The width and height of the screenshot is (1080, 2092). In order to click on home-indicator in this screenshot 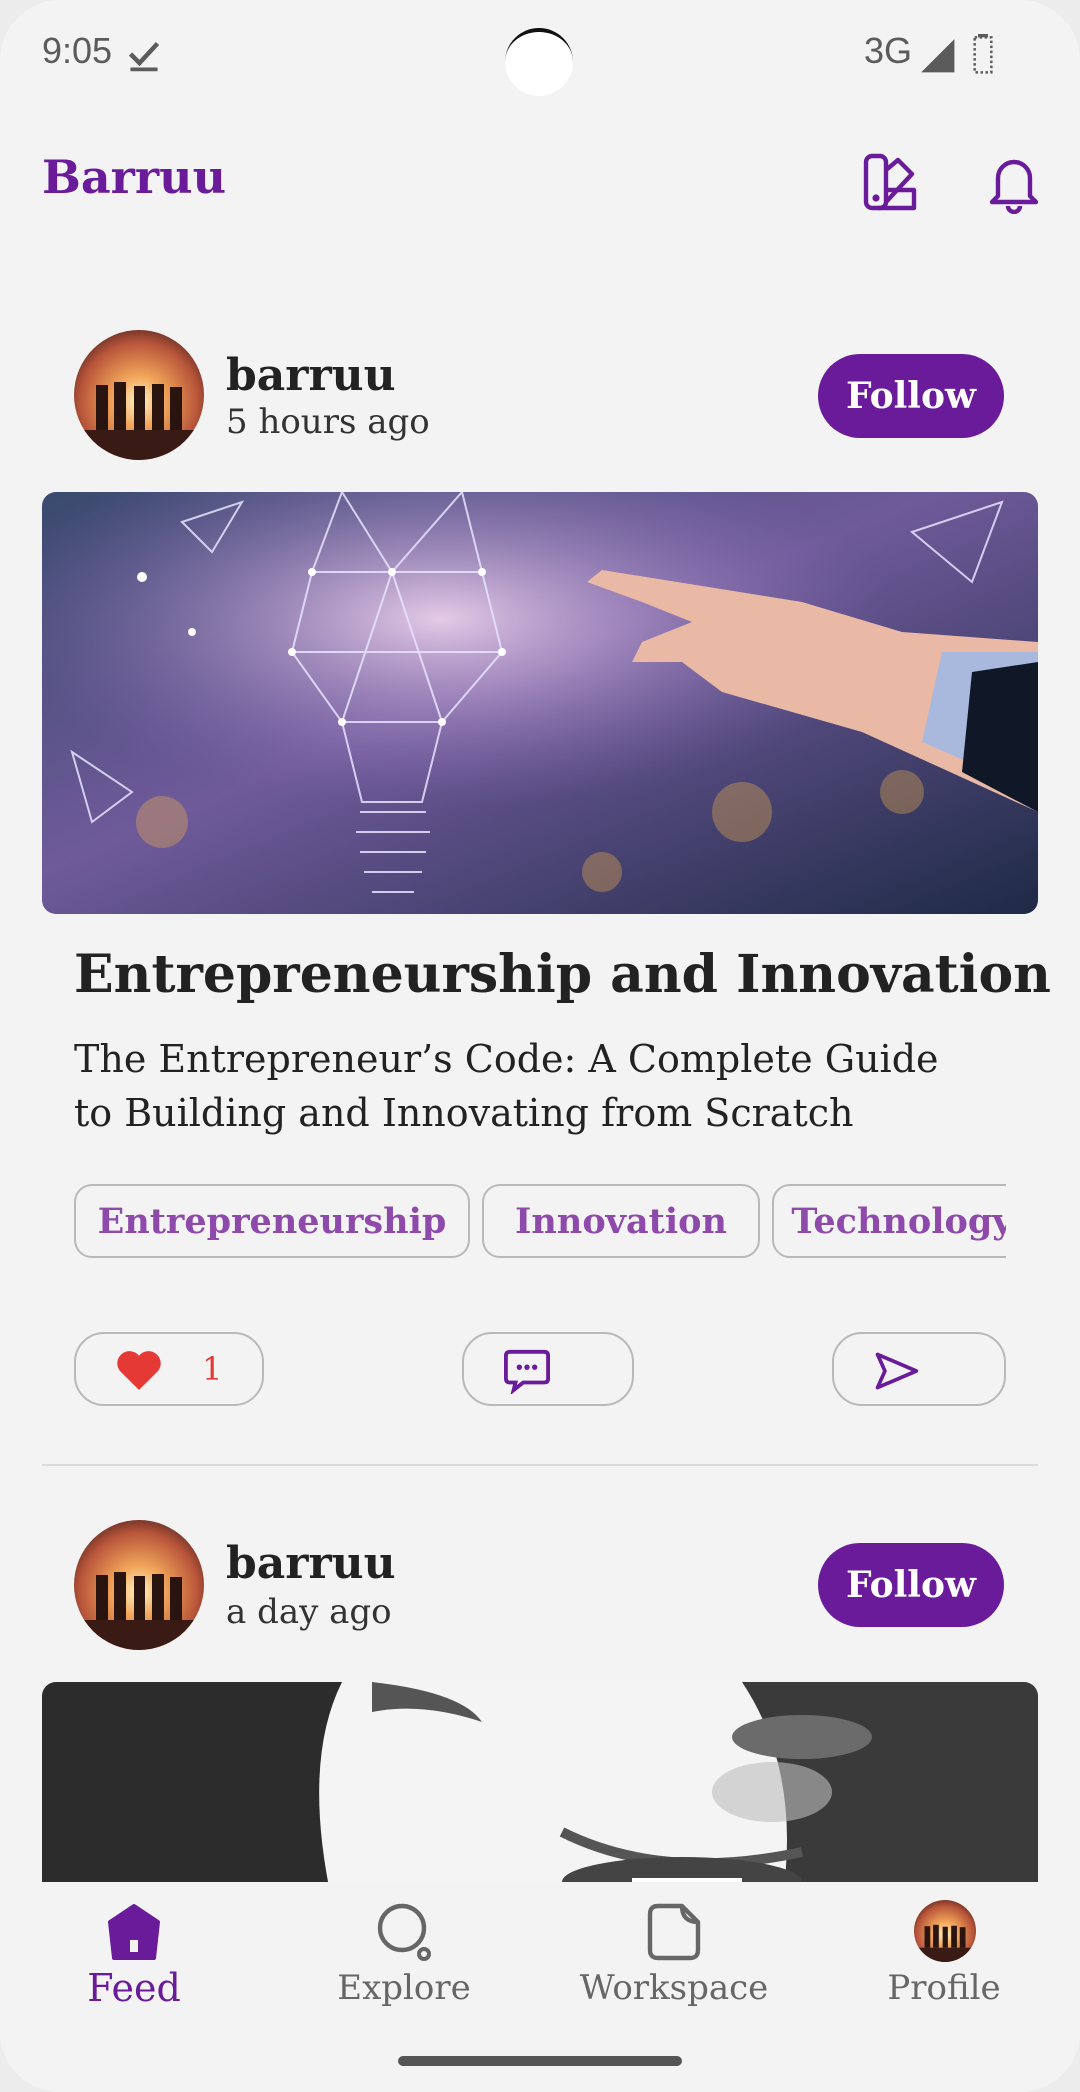, I will do `click(540, 2061)`.